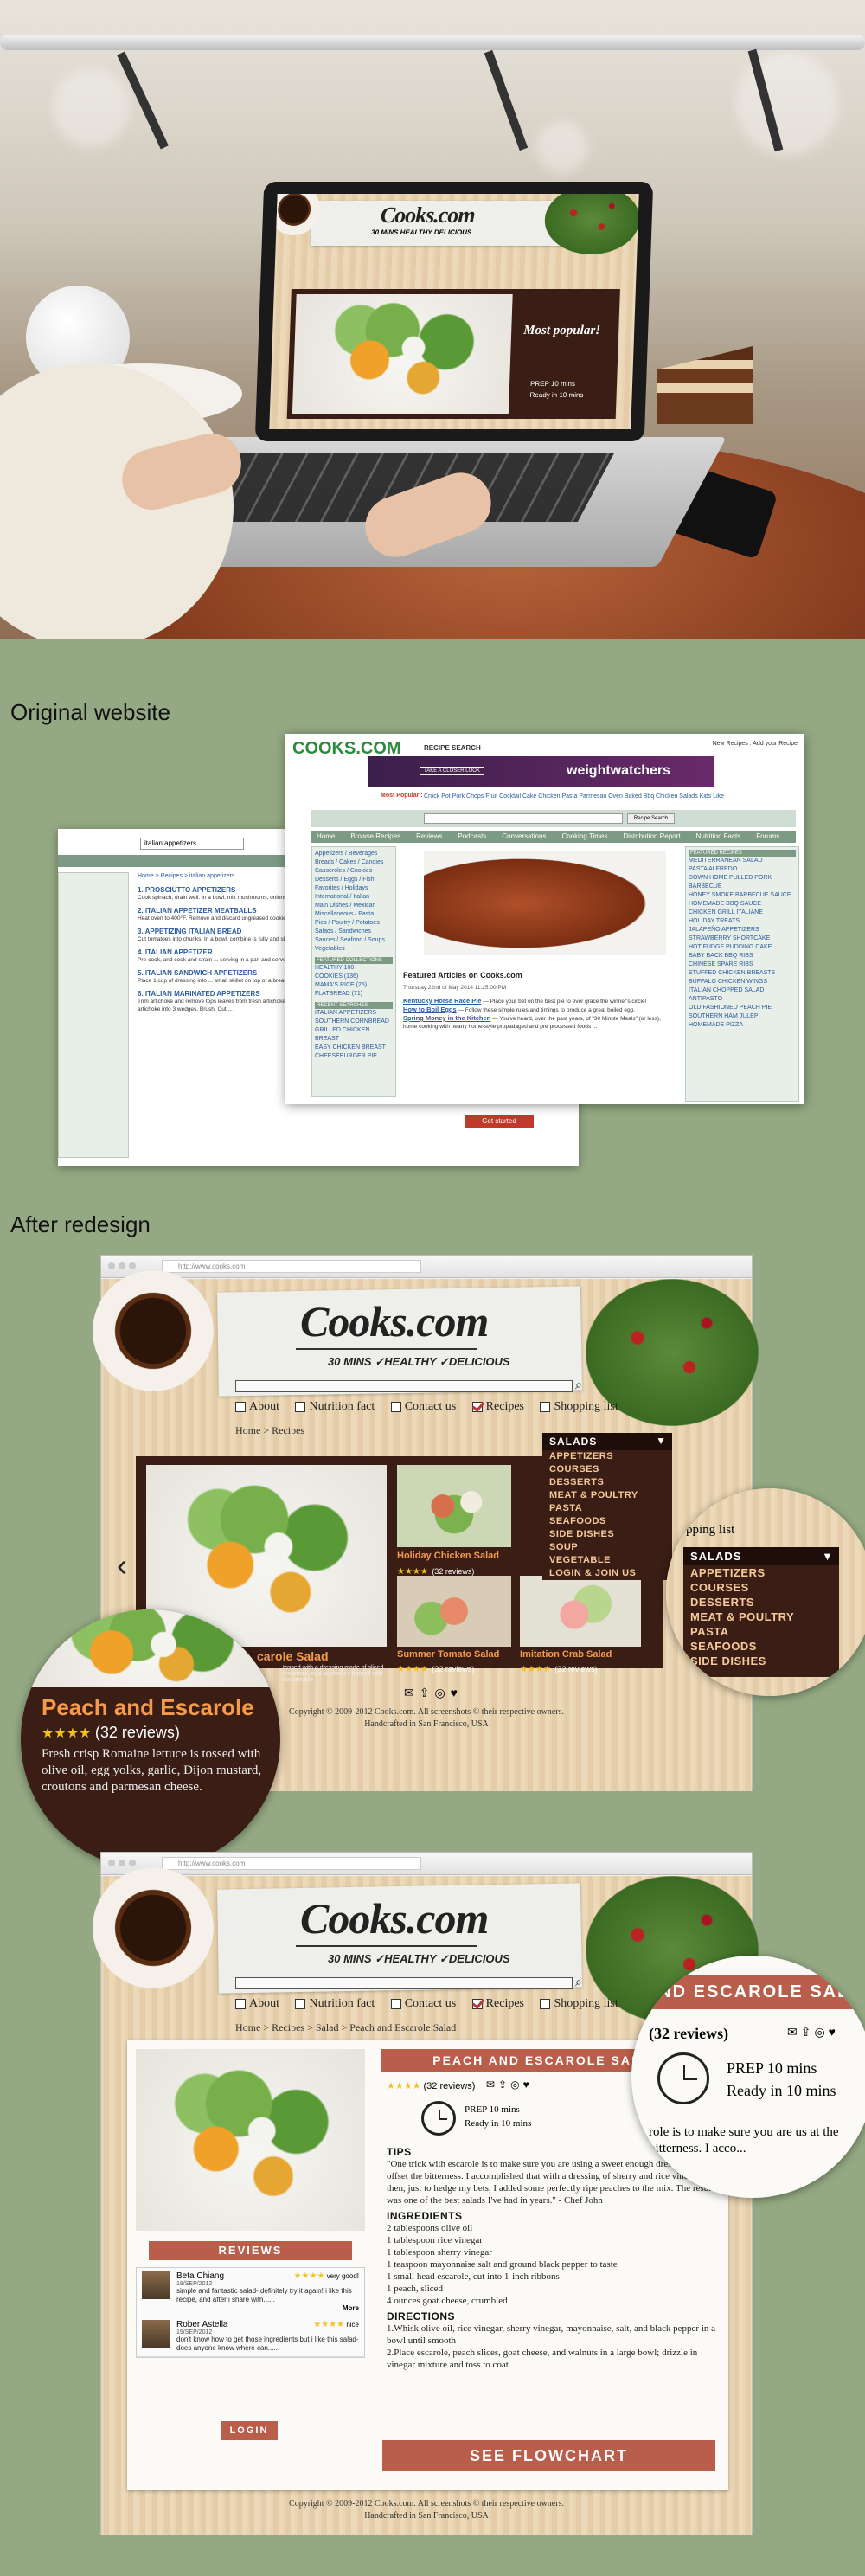 Image resolution: width=865 pixels, height=2576 pixels. What do you see at coordinates (454, 1506) in the screenshot?
I see `card-image-holiday` at bounding box center [454, 1506].